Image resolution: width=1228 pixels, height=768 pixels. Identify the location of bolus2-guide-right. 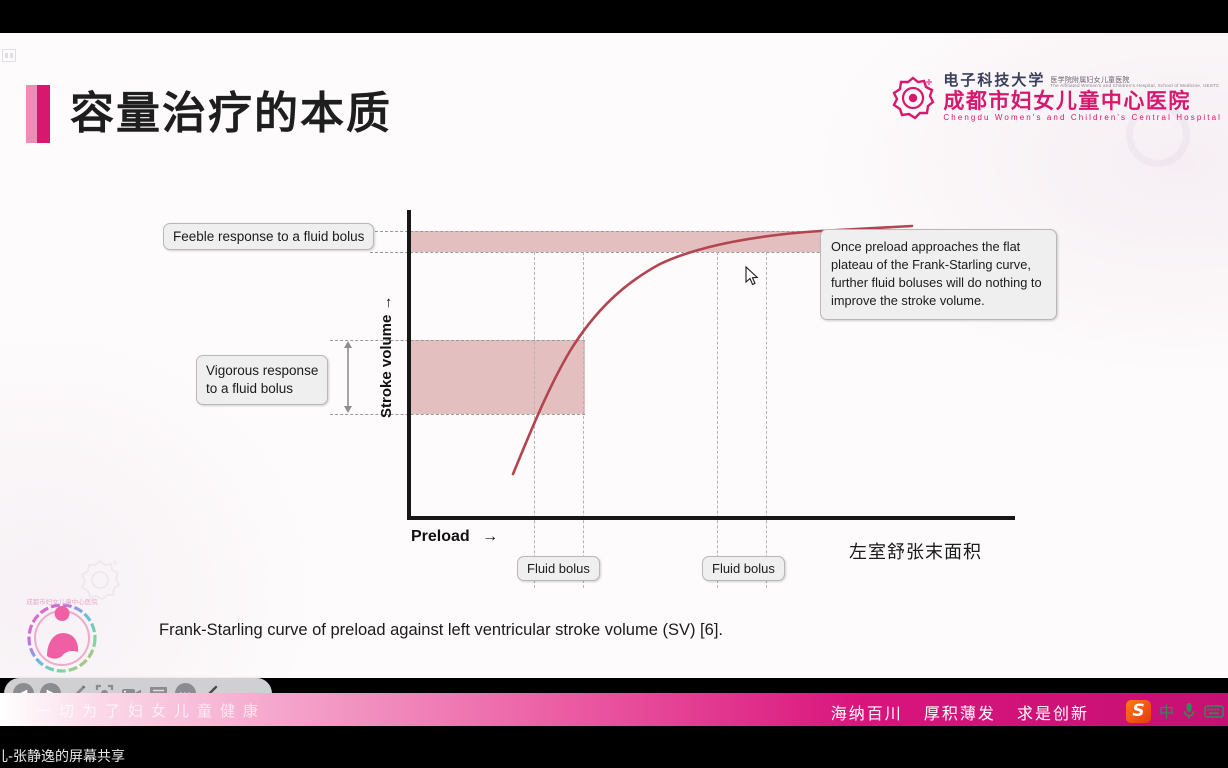
(766, 420).